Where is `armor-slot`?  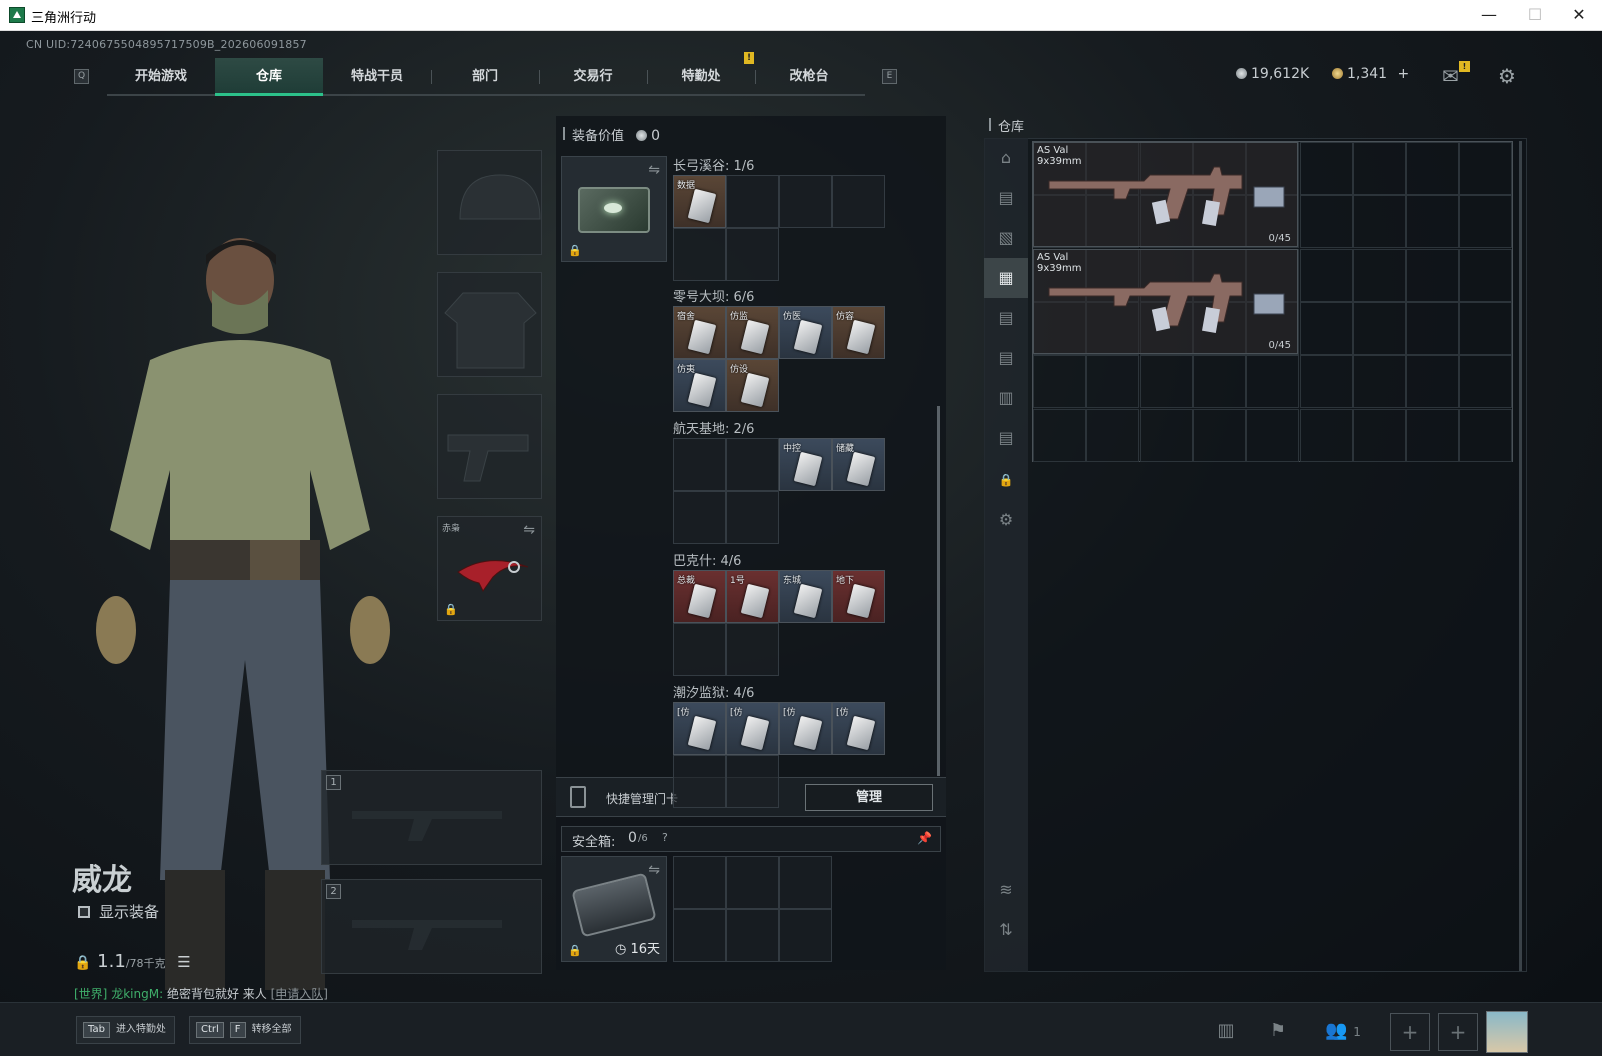 armor-slot is located at coordinates (489, 324).